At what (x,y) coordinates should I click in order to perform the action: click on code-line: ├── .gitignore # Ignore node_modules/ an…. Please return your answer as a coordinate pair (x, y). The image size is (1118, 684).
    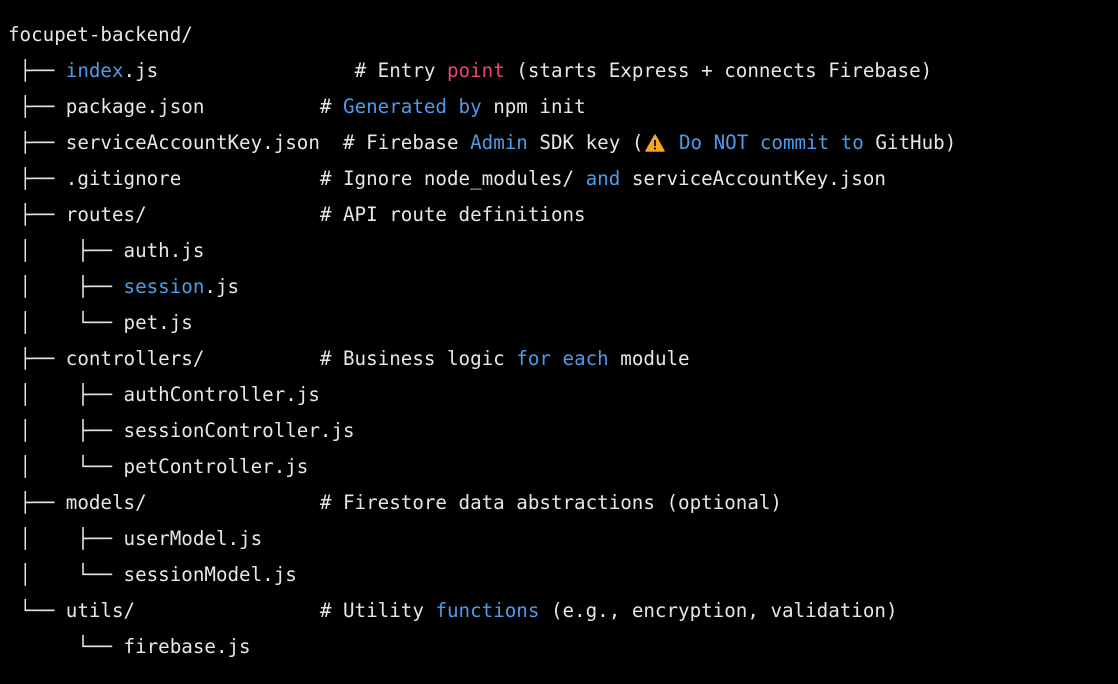
    Looking at the image, I should click on (563, 181).